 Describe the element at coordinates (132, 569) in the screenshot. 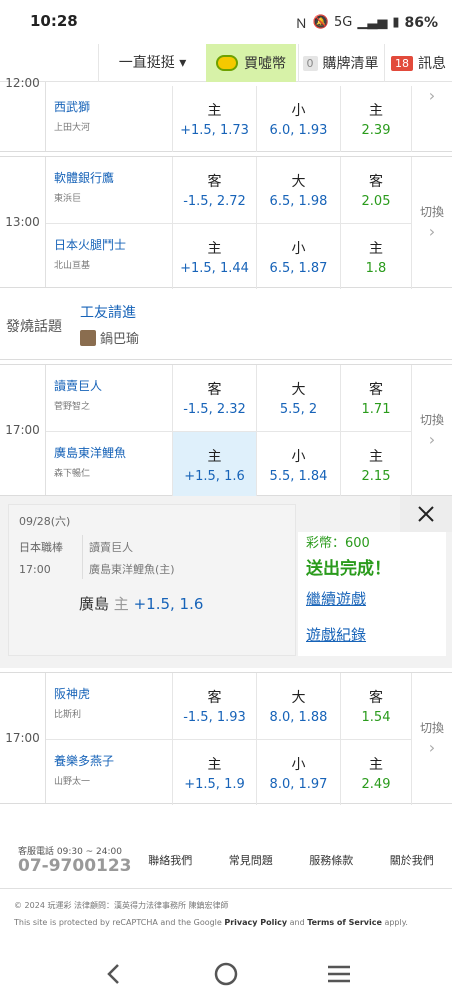

I see `ticket-home-team: 廣島東洋鯉魚(主)` at that location.